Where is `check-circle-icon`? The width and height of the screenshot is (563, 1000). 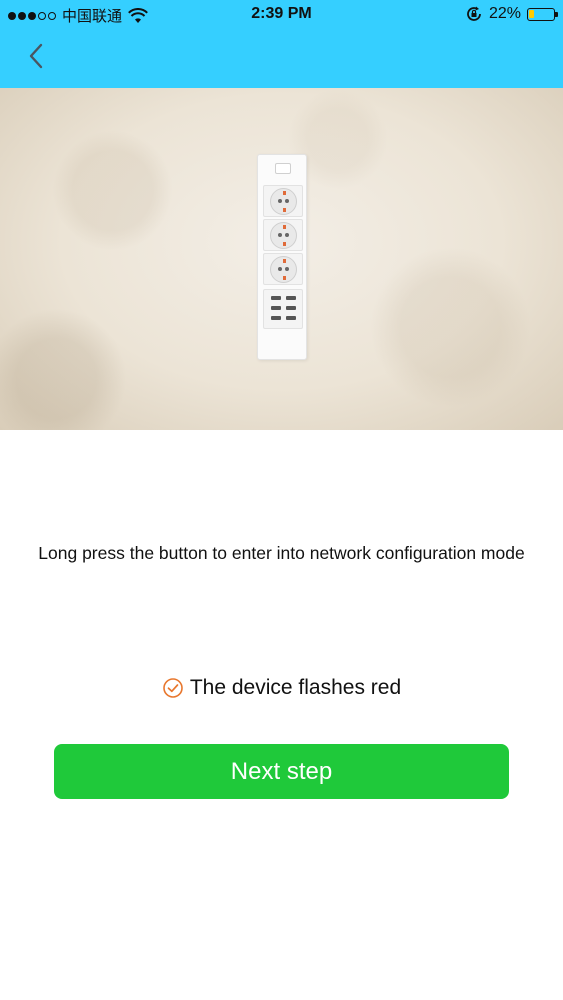 check-circle-icon is located at coordinates (173, 688).